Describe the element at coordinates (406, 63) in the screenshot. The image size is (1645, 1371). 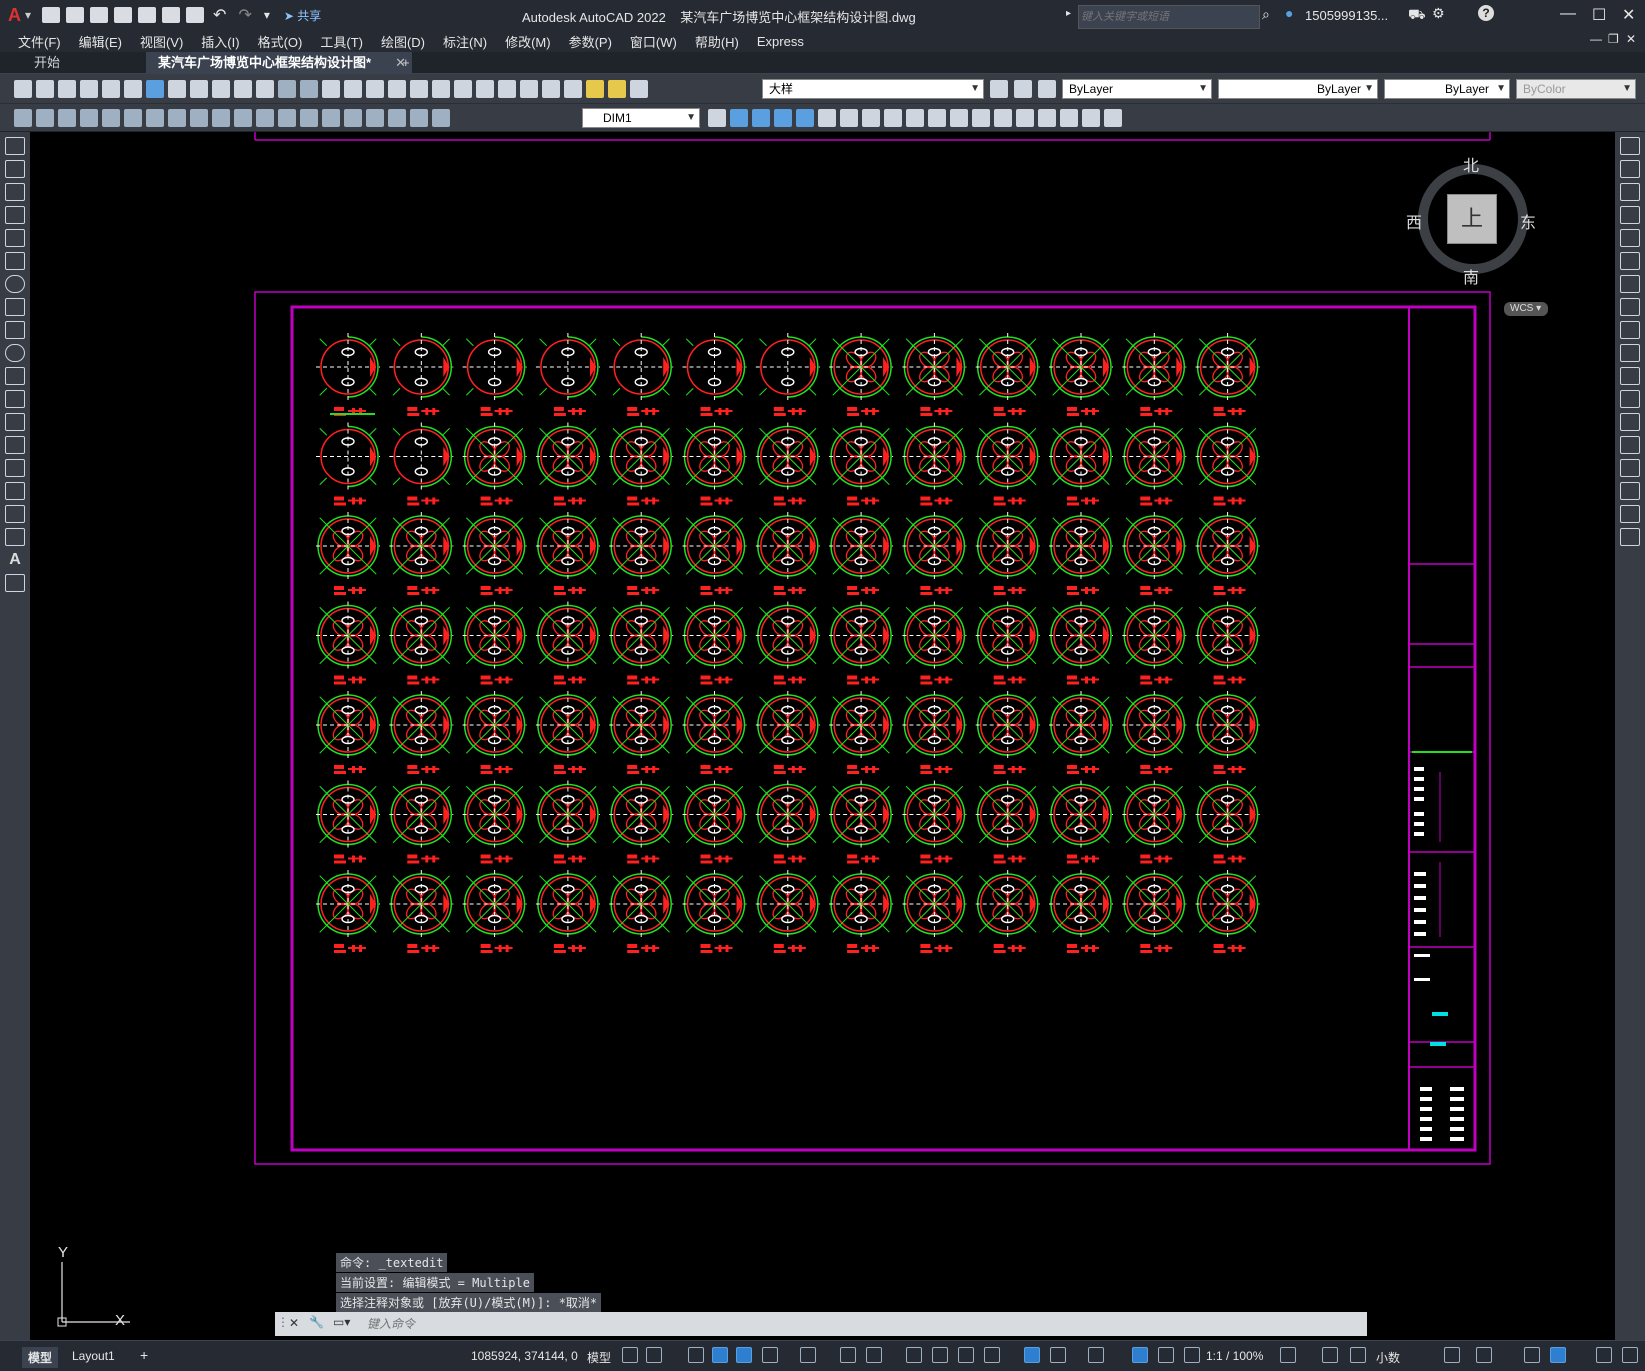
I see `new-tab-button: +` at that location.